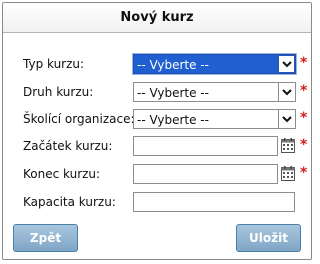  Describe the element at coordinates (62, 174) in the screenshot. I see `end-date-label: Konec kurzu:` at that location.